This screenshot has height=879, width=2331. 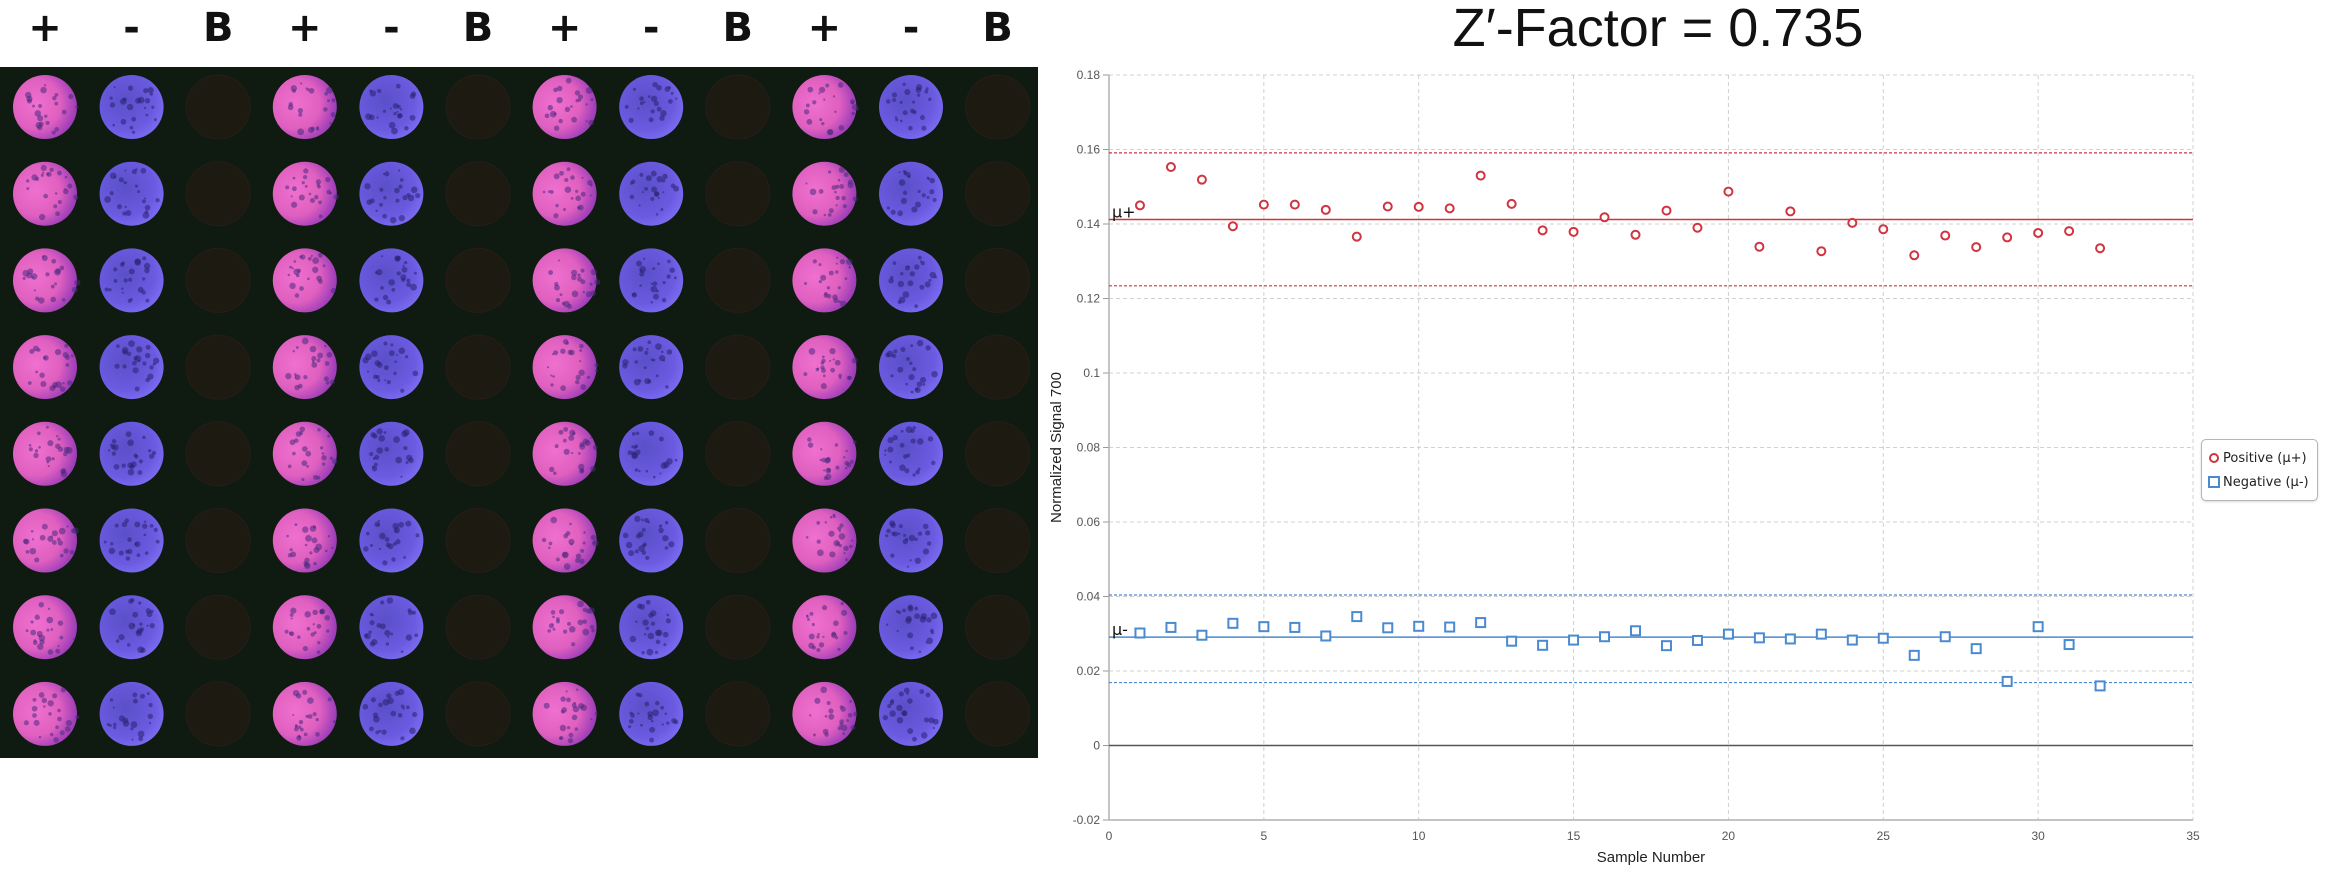 What do you see at coordinates (1089, 522) in the screenshot?
I see `y-tick-label: 0.06` at bounding box center [1089, 522].